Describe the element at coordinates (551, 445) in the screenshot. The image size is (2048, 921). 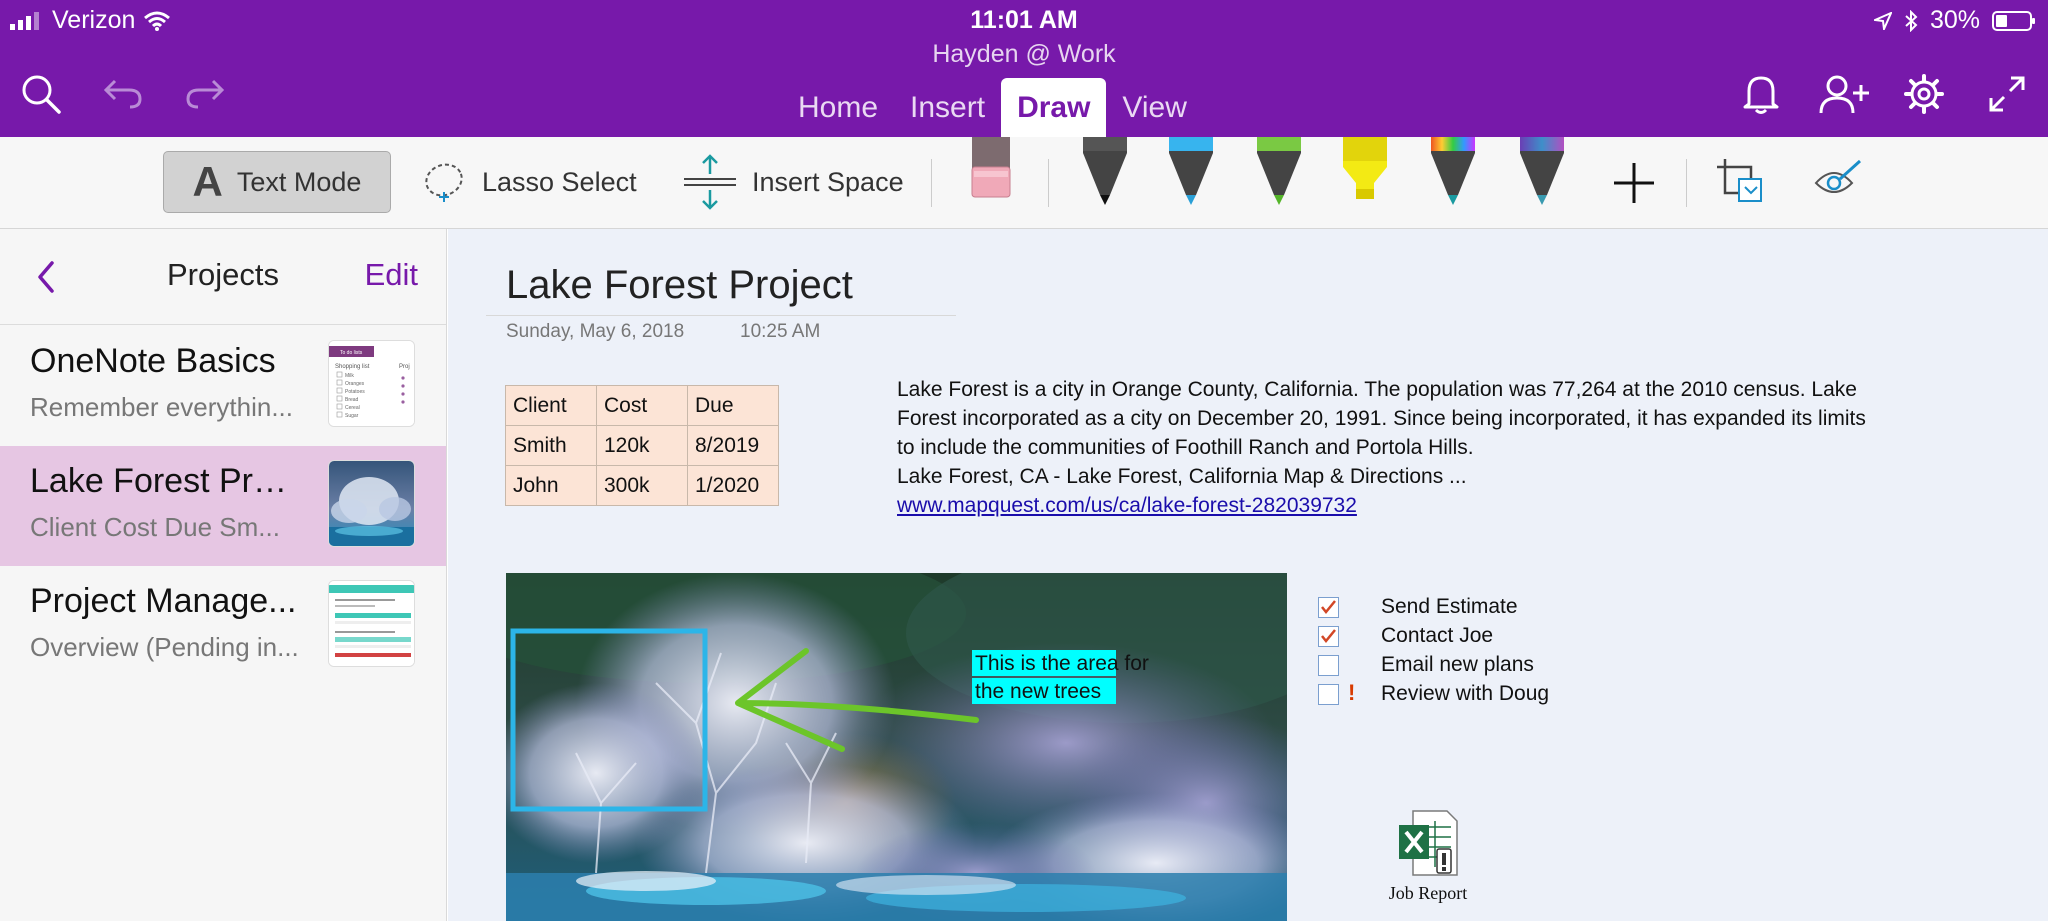
I see `table-cell: Smith` at that location.